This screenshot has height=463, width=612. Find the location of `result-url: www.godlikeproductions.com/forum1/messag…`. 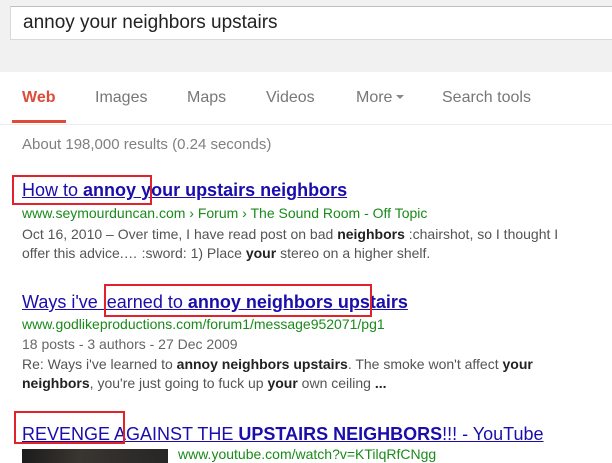

result-url: www.godlikeproductions.com/forum1/messag… is located at coordinates (203, 324).